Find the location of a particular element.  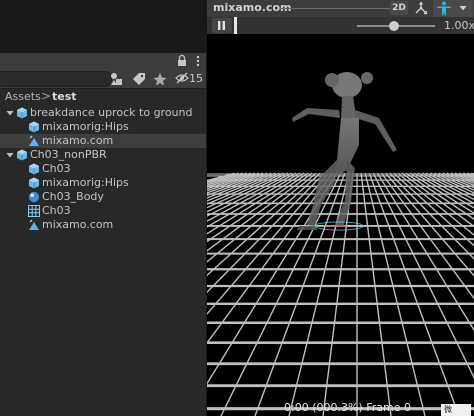

search-input is located at coordinates (56, 79).